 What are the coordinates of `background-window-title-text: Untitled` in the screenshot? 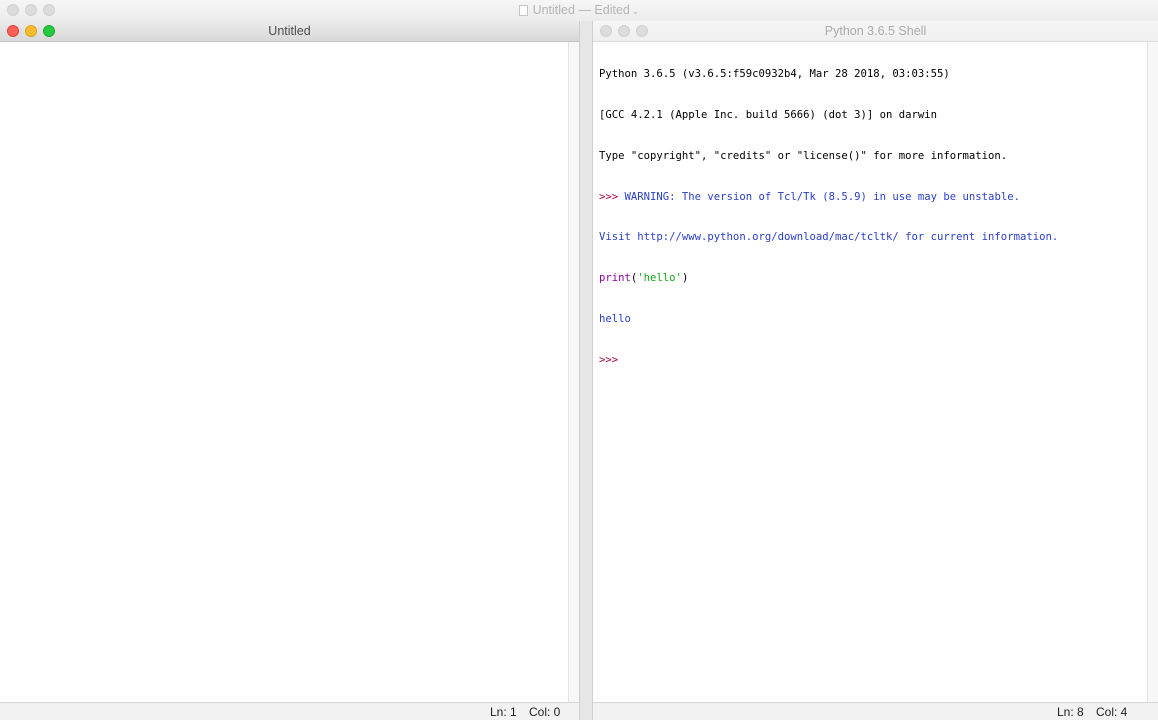 It's located at (553, 10).